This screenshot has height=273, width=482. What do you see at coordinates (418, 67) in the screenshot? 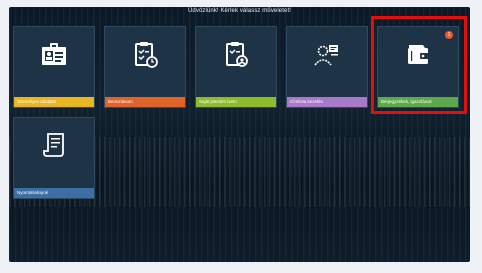
I see `tile-payslips-certificates: 1 Bérjegyzékek, igazolások` at bounding box center [418, 67].